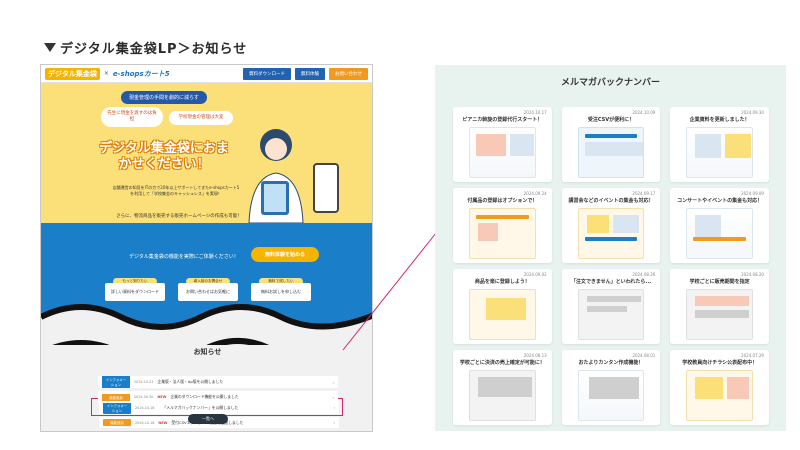 The height and width of the screenshot is (450, 800). What do you see at coordinates (348, 73) in the screenshot?
I see `header-contact-button: お問い合わせ` at bounding box center [348, 73].